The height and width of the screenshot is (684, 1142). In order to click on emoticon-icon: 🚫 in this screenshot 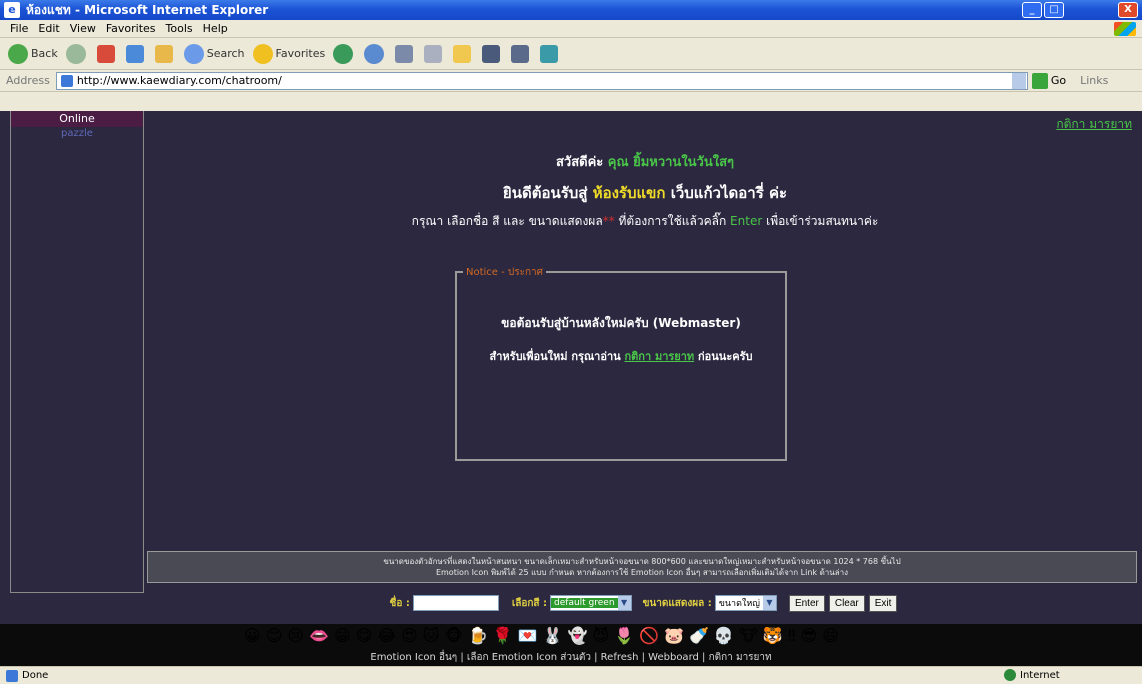, I will do `click(649, 636)`.